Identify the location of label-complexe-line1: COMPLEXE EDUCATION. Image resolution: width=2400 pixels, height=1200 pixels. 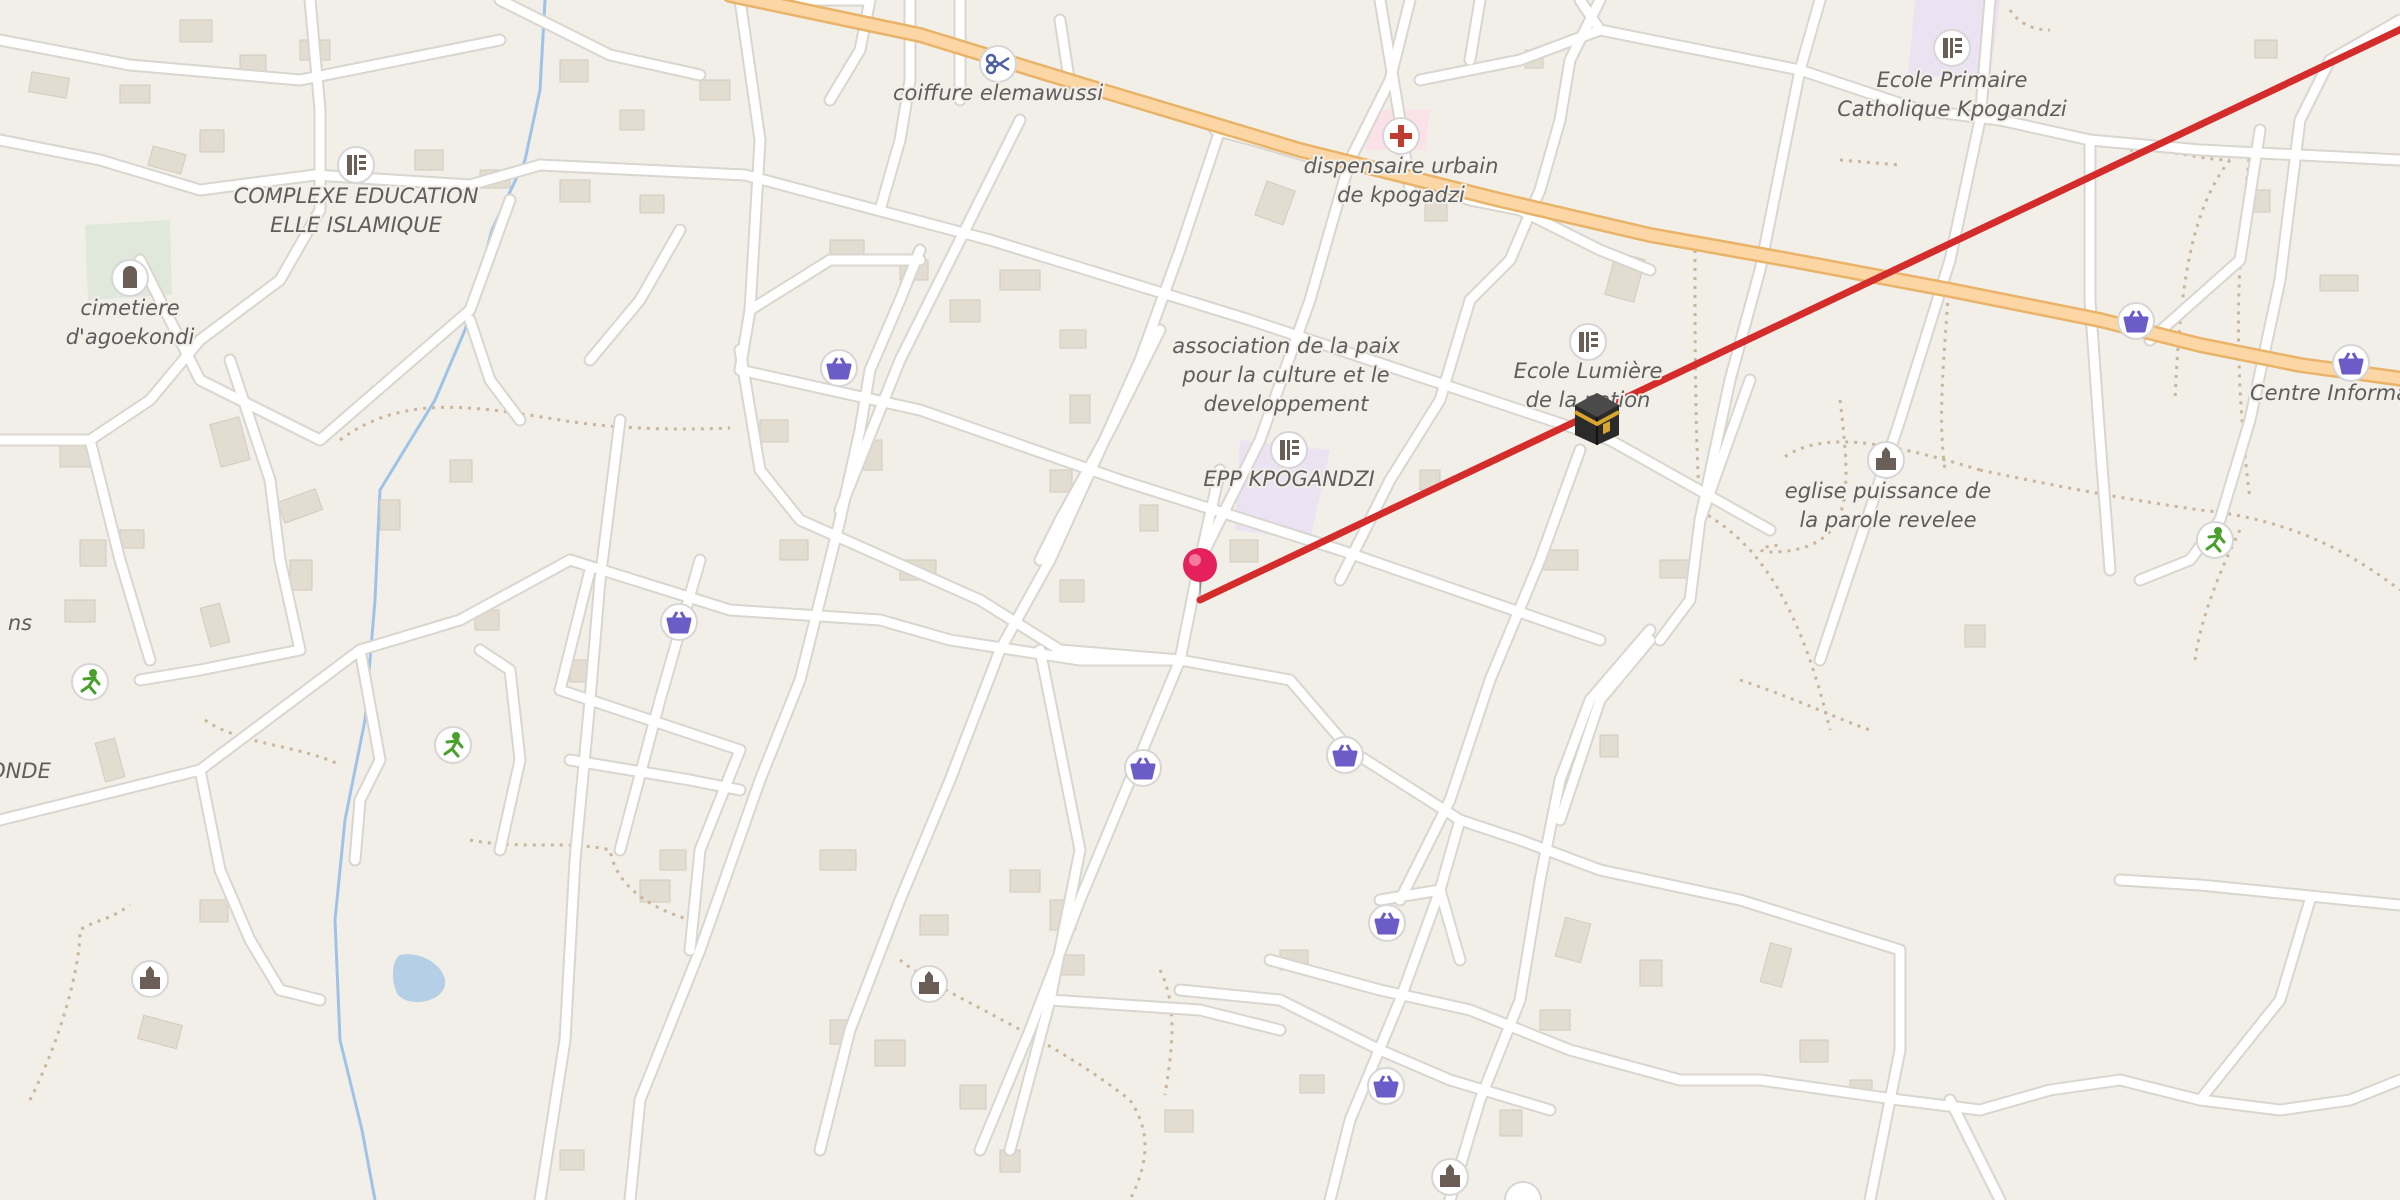
(356, 196).